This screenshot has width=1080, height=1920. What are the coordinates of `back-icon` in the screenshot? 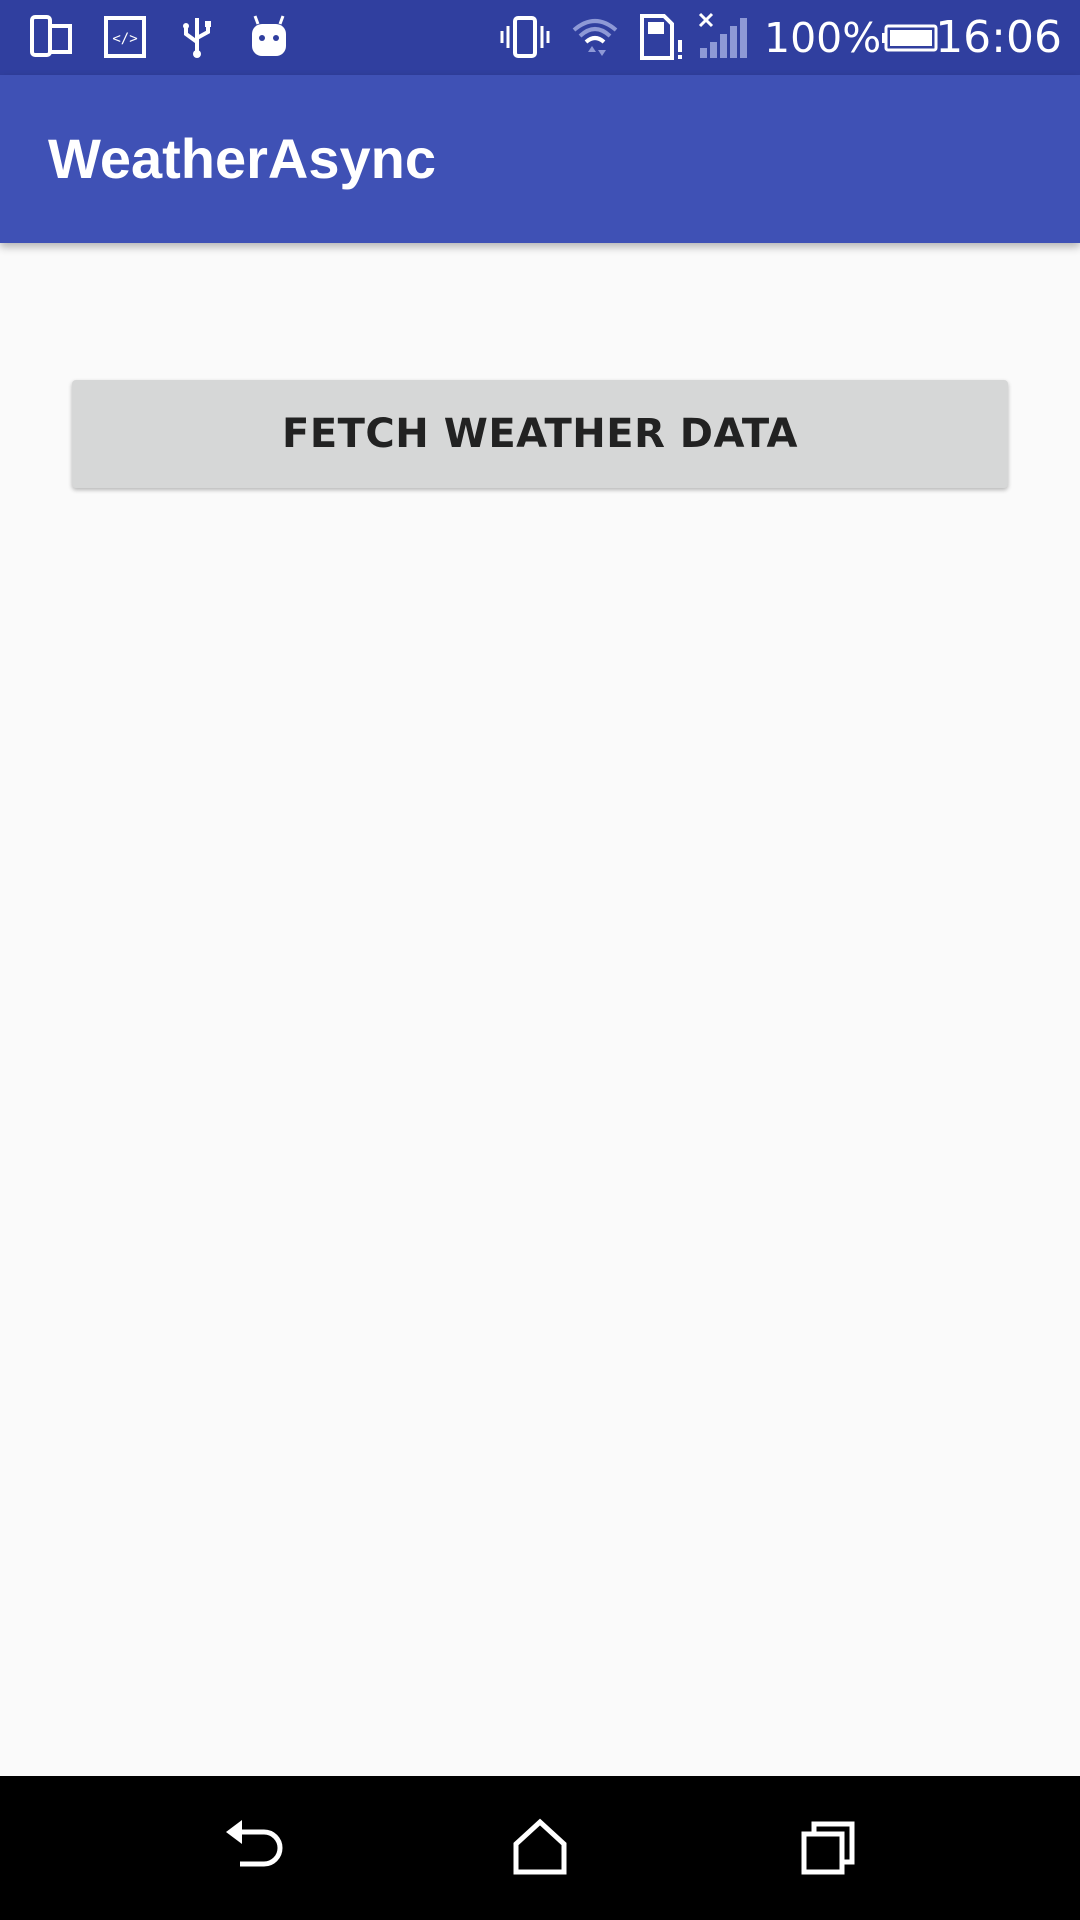 It's located at (254, 1848).